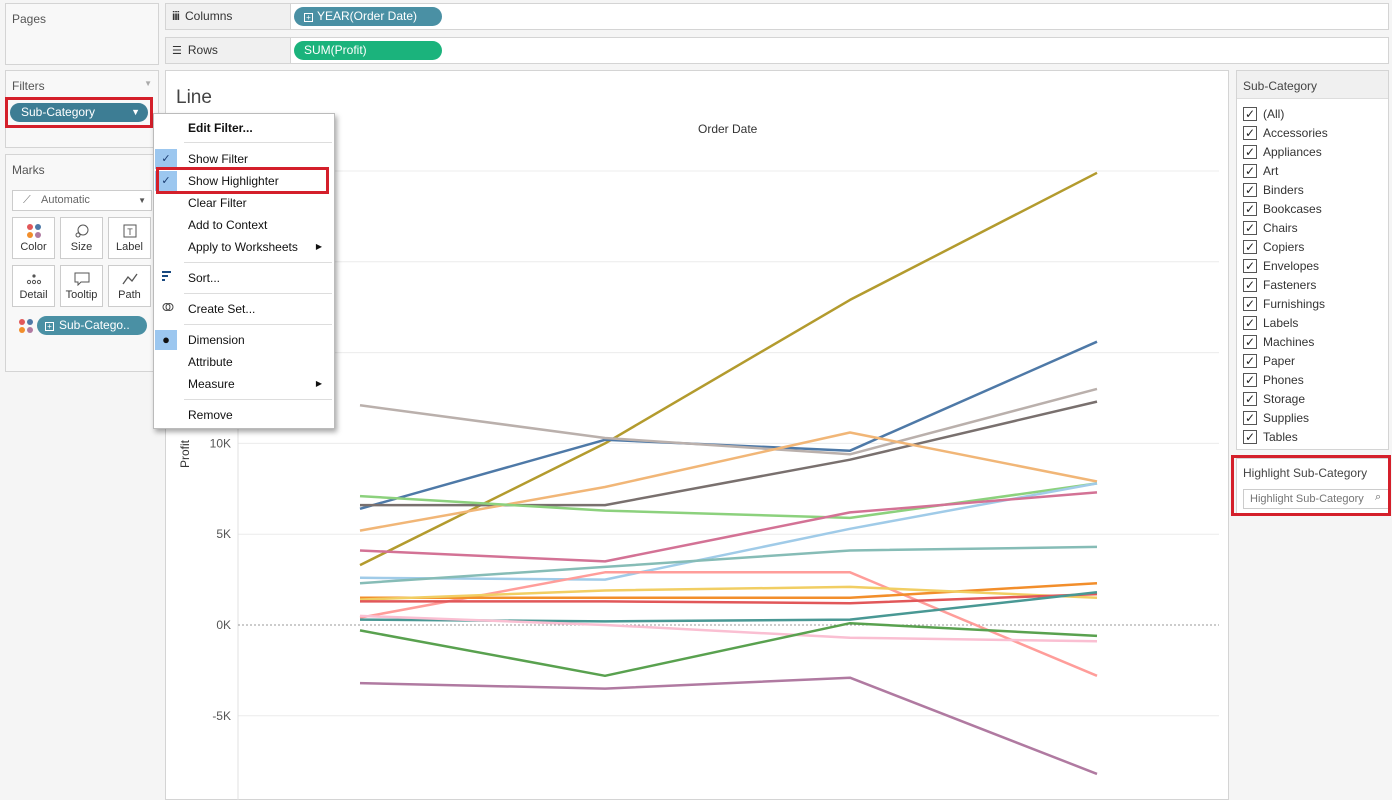 This screenshot has height=800, width=1392. Describe the element at coordinates (1281, 265) in the screenshot. I see `checkbox-item: ✓ Envelopes` at that location.